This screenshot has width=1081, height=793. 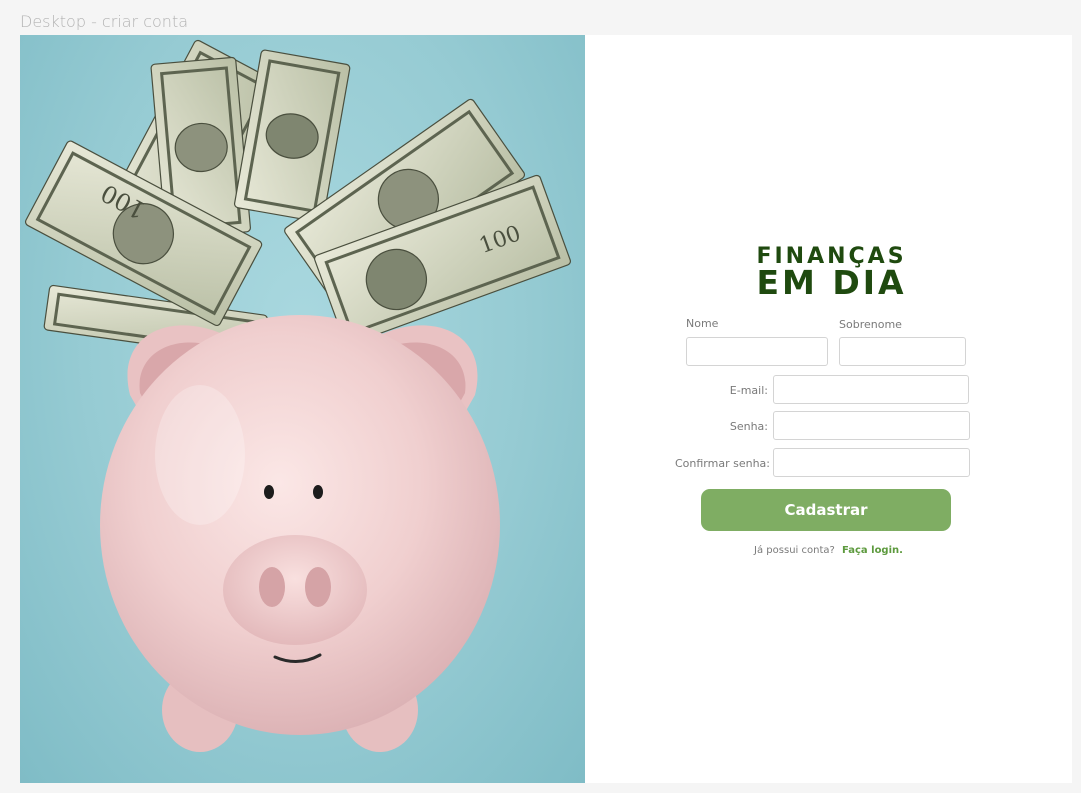 What do you see at coordinates (757, 351) in the screenshot?
I see `first-name-input` at bounding box center [757, 351].